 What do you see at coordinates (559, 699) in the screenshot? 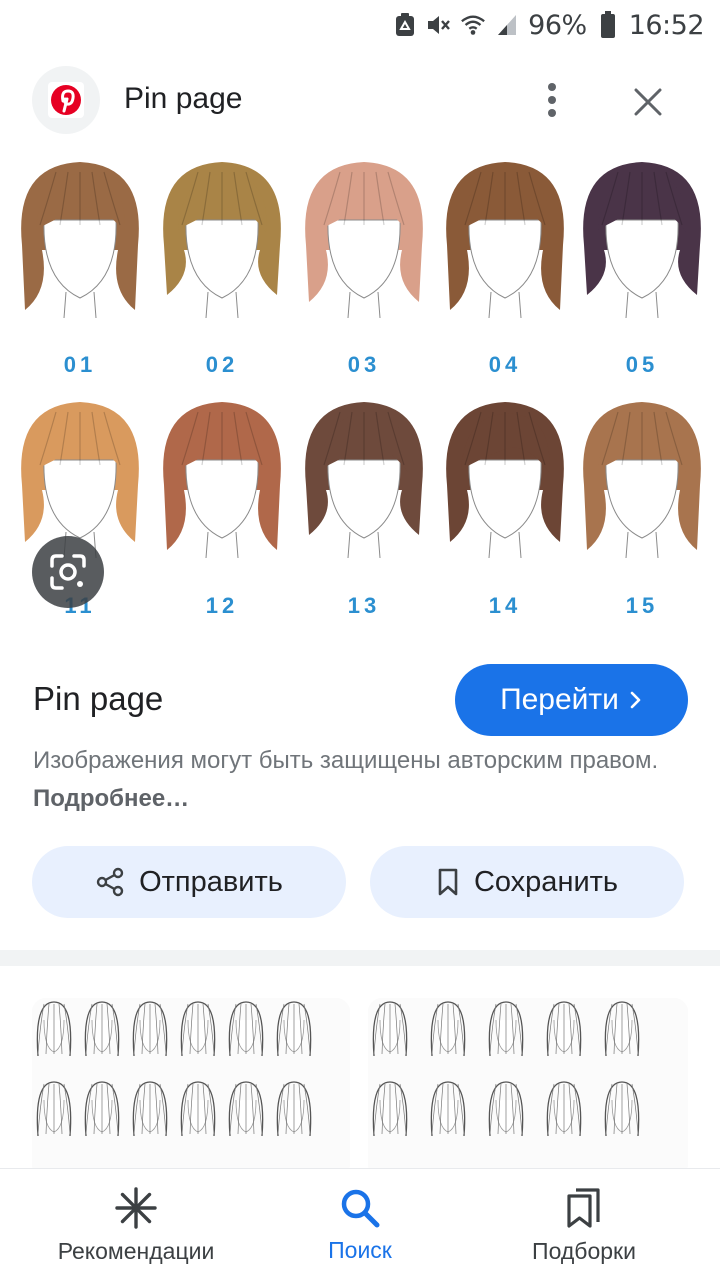
I see `visit-label: Перейти` at bounding box center [559, 699].